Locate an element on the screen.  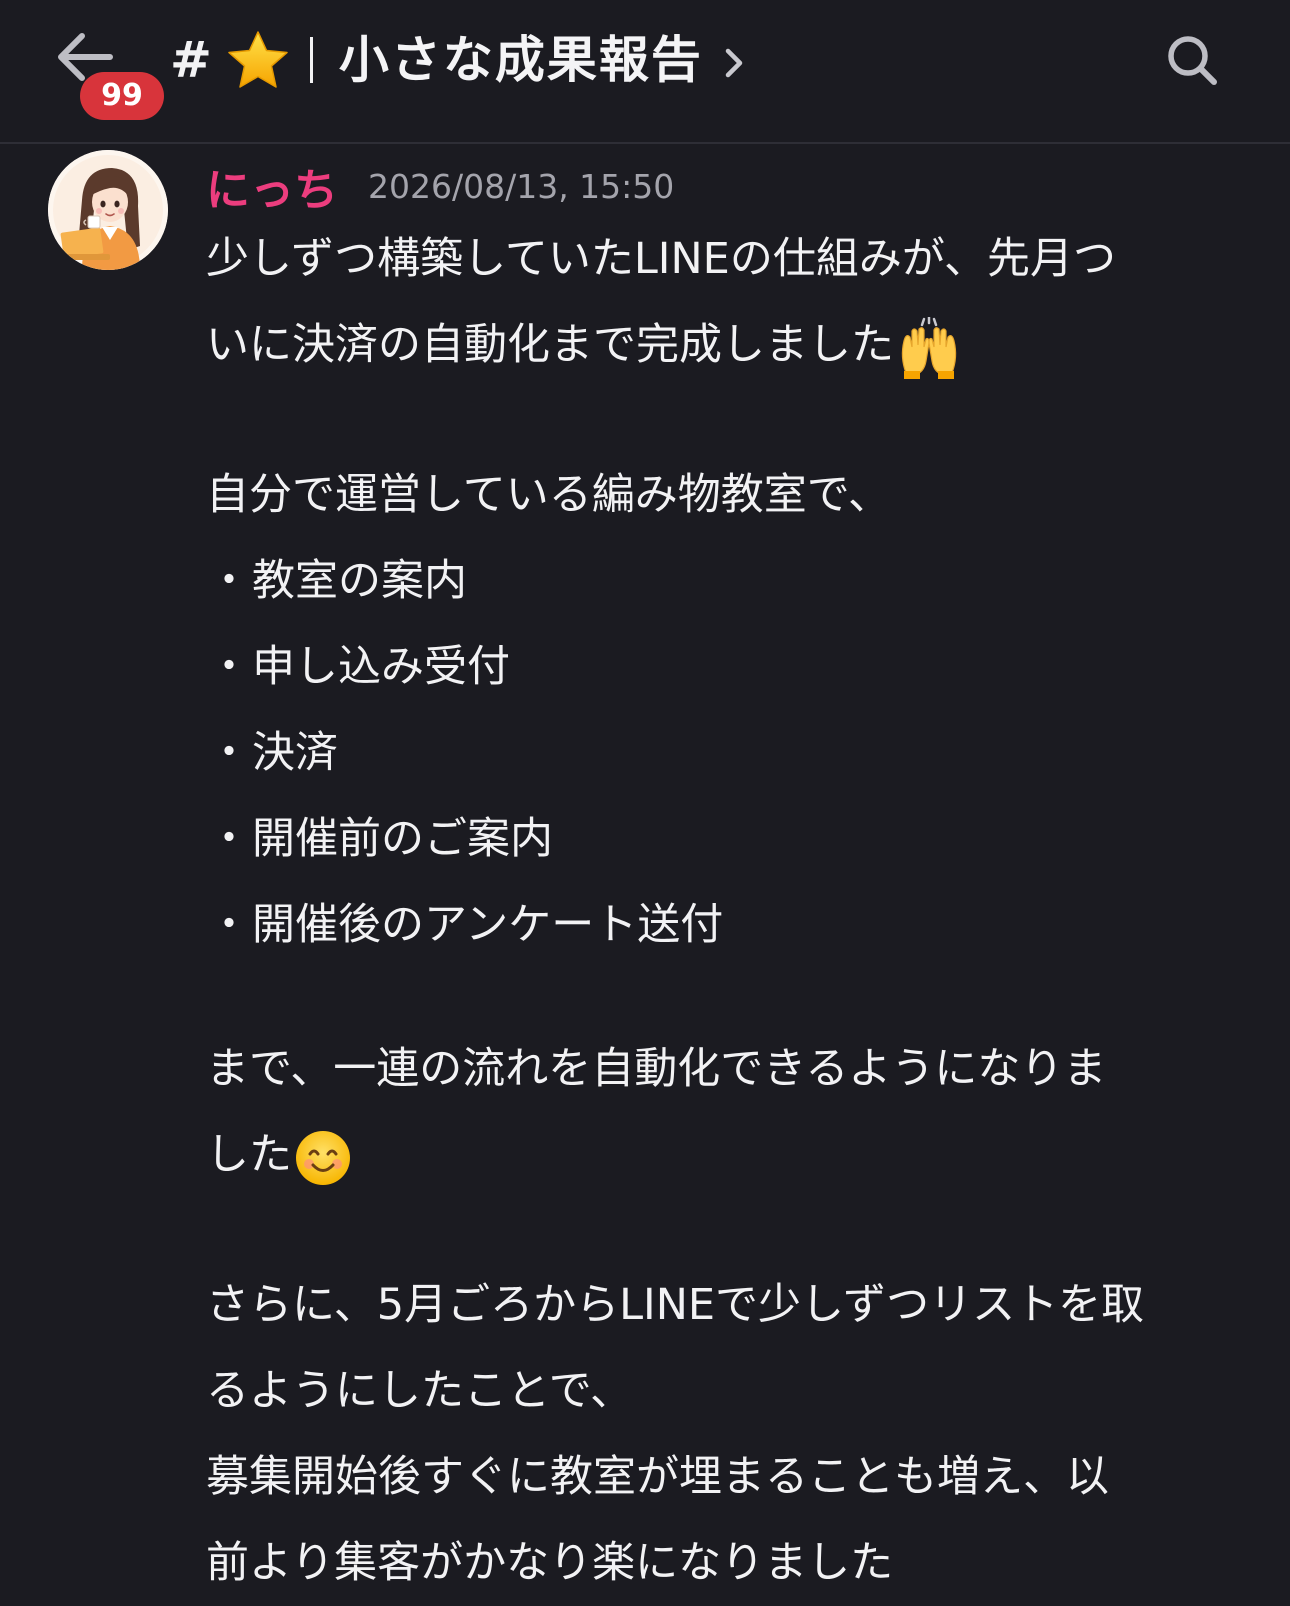
list-item: ・申し込み受付 is located at coordinates (731, 667).